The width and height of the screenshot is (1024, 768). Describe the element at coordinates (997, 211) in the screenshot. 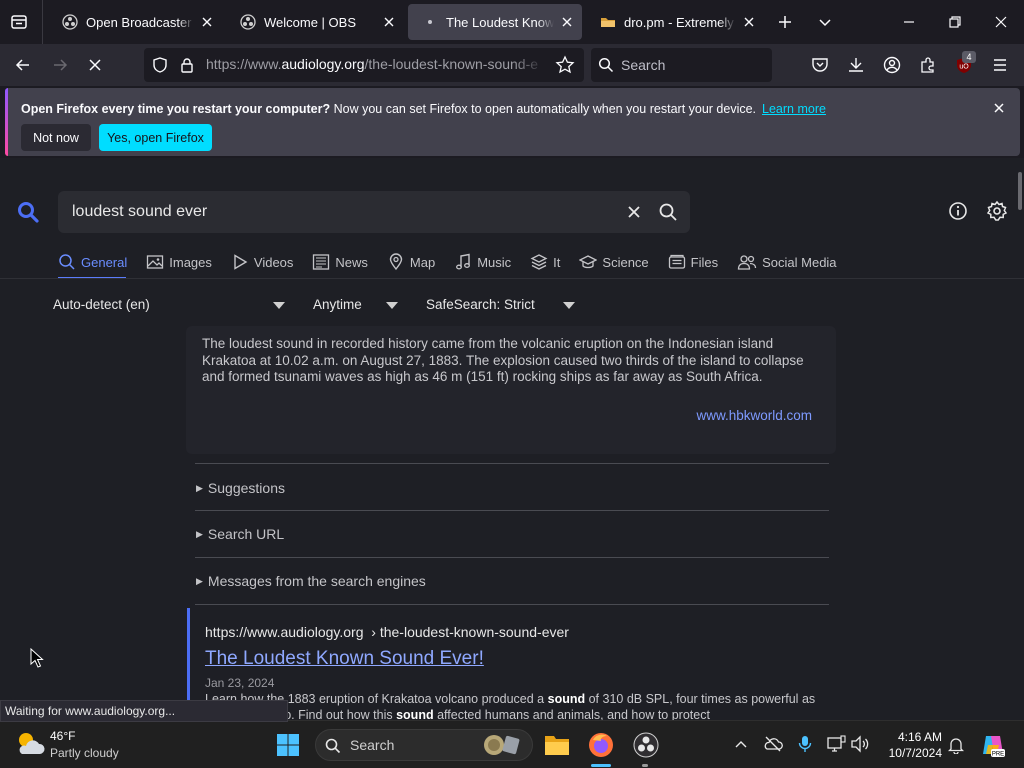

I see `settings-gear-icon` at that location.